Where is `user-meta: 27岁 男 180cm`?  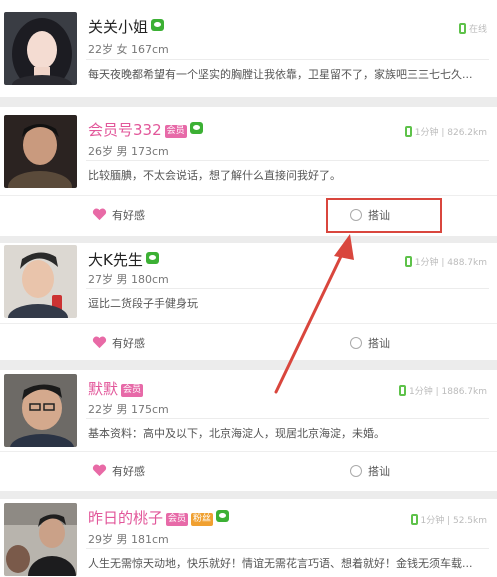 user-meta: 27岁 男 180cm is located at coordinates (128, 279).